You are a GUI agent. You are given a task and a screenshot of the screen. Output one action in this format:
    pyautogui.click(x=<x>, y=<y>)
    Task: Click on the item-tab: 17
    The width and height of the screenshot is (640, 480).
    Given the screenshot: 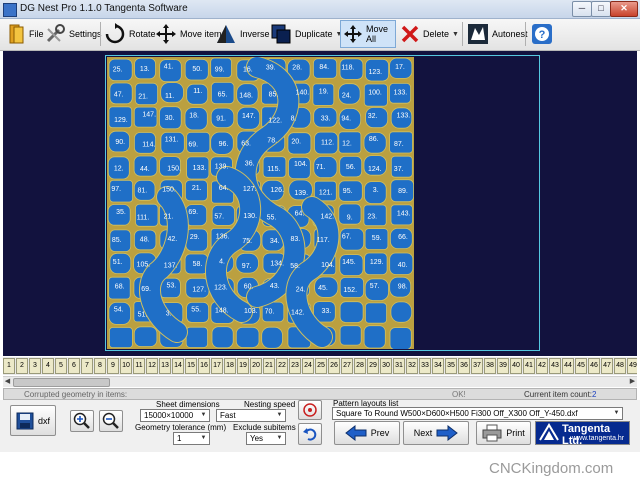 What is the action you would take?
    pyautogui.click(x=217, y=366)
    